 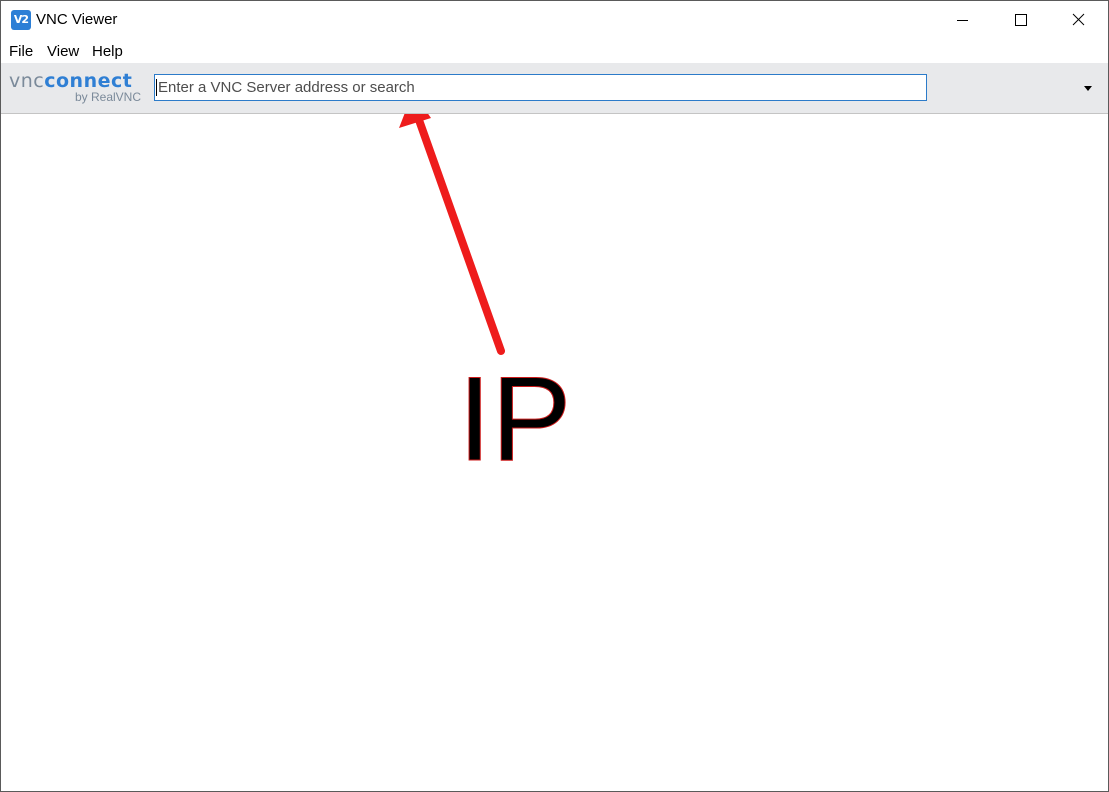 I want to click on toolbar: vncconnect by RealVNC, so click(x=554, y=88).